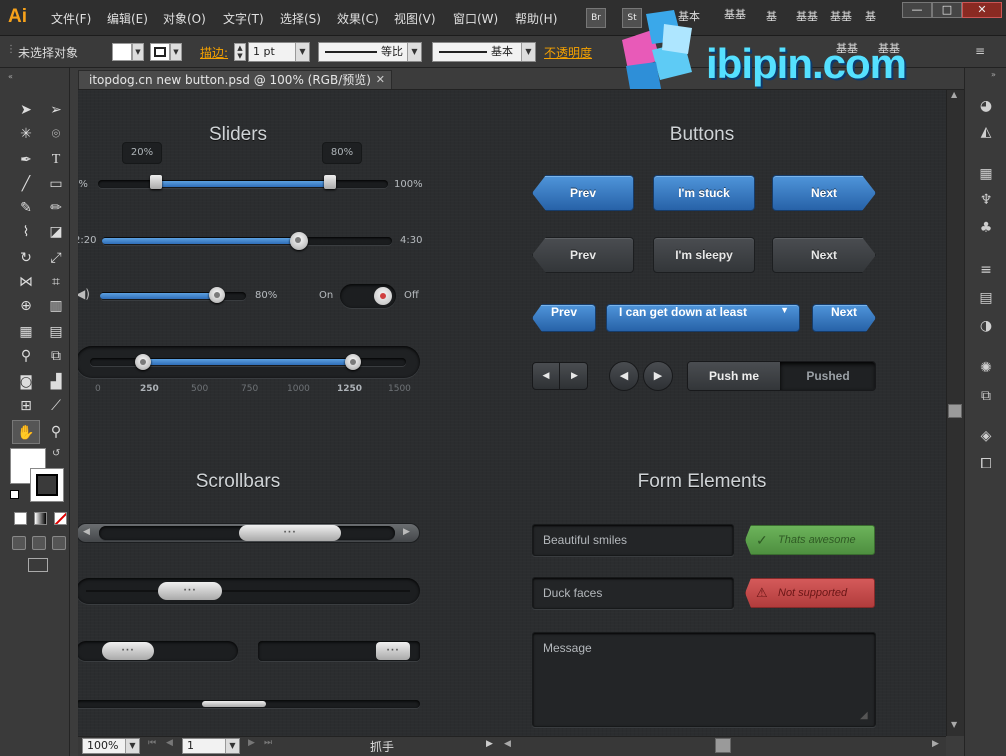 The height and width of the screenshot is (756, 1006). I want to click on triangle-up-icon: ▲, so click(954, 94).